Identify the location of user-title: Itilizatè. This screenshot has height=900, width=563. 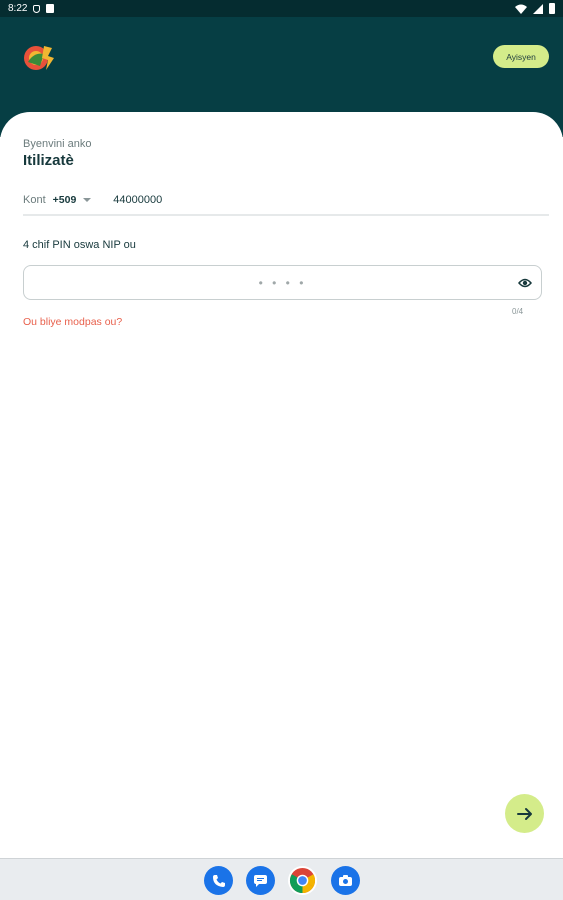
(48, 160).